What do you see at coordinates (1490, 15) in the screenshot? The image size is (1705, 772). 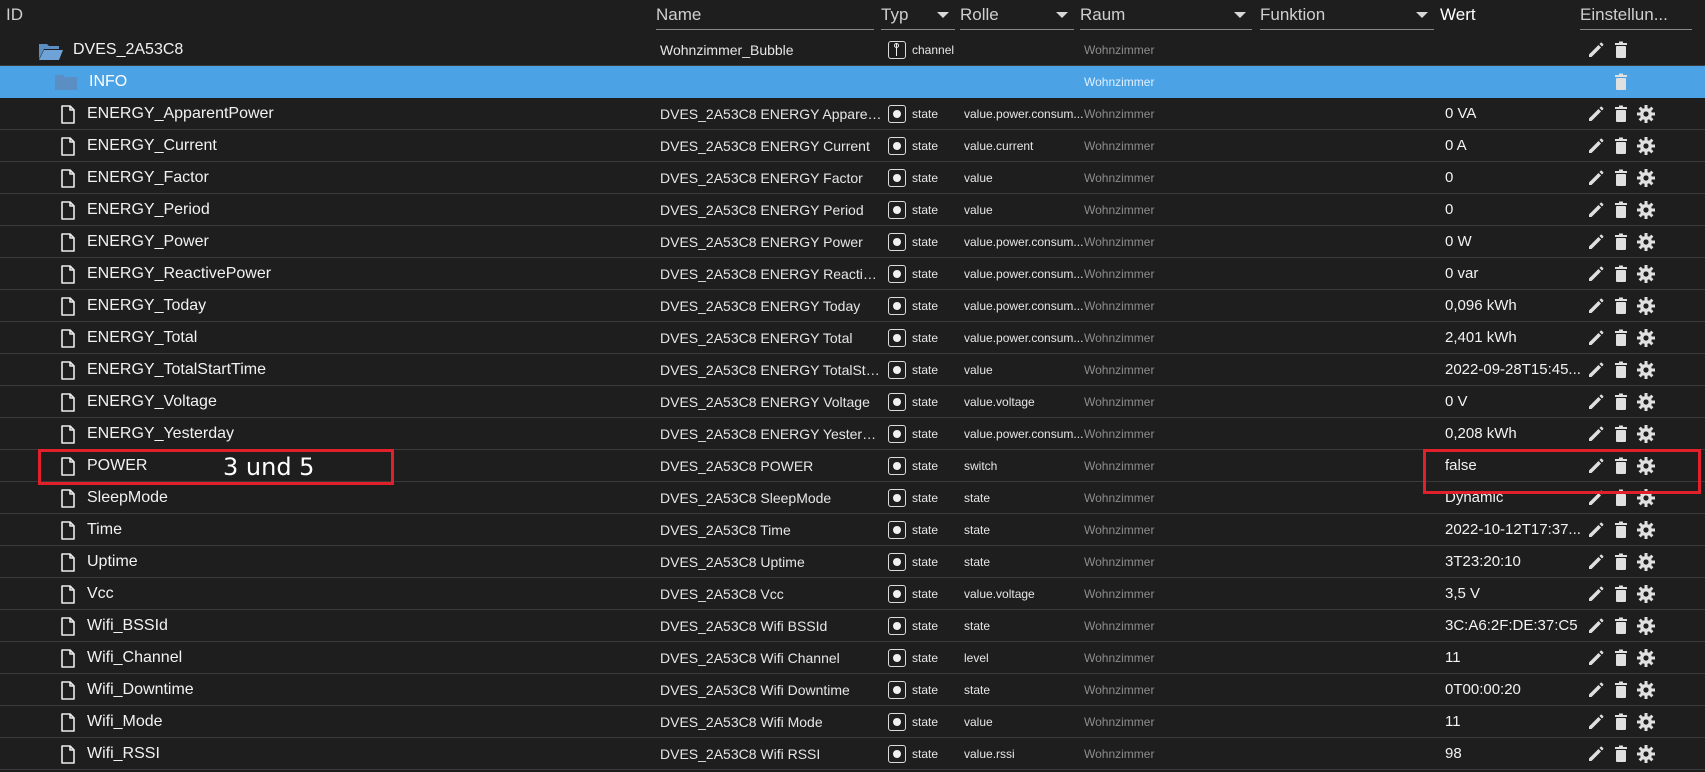 I see `column-wert: Wert` at bounding box center [1490, 15].